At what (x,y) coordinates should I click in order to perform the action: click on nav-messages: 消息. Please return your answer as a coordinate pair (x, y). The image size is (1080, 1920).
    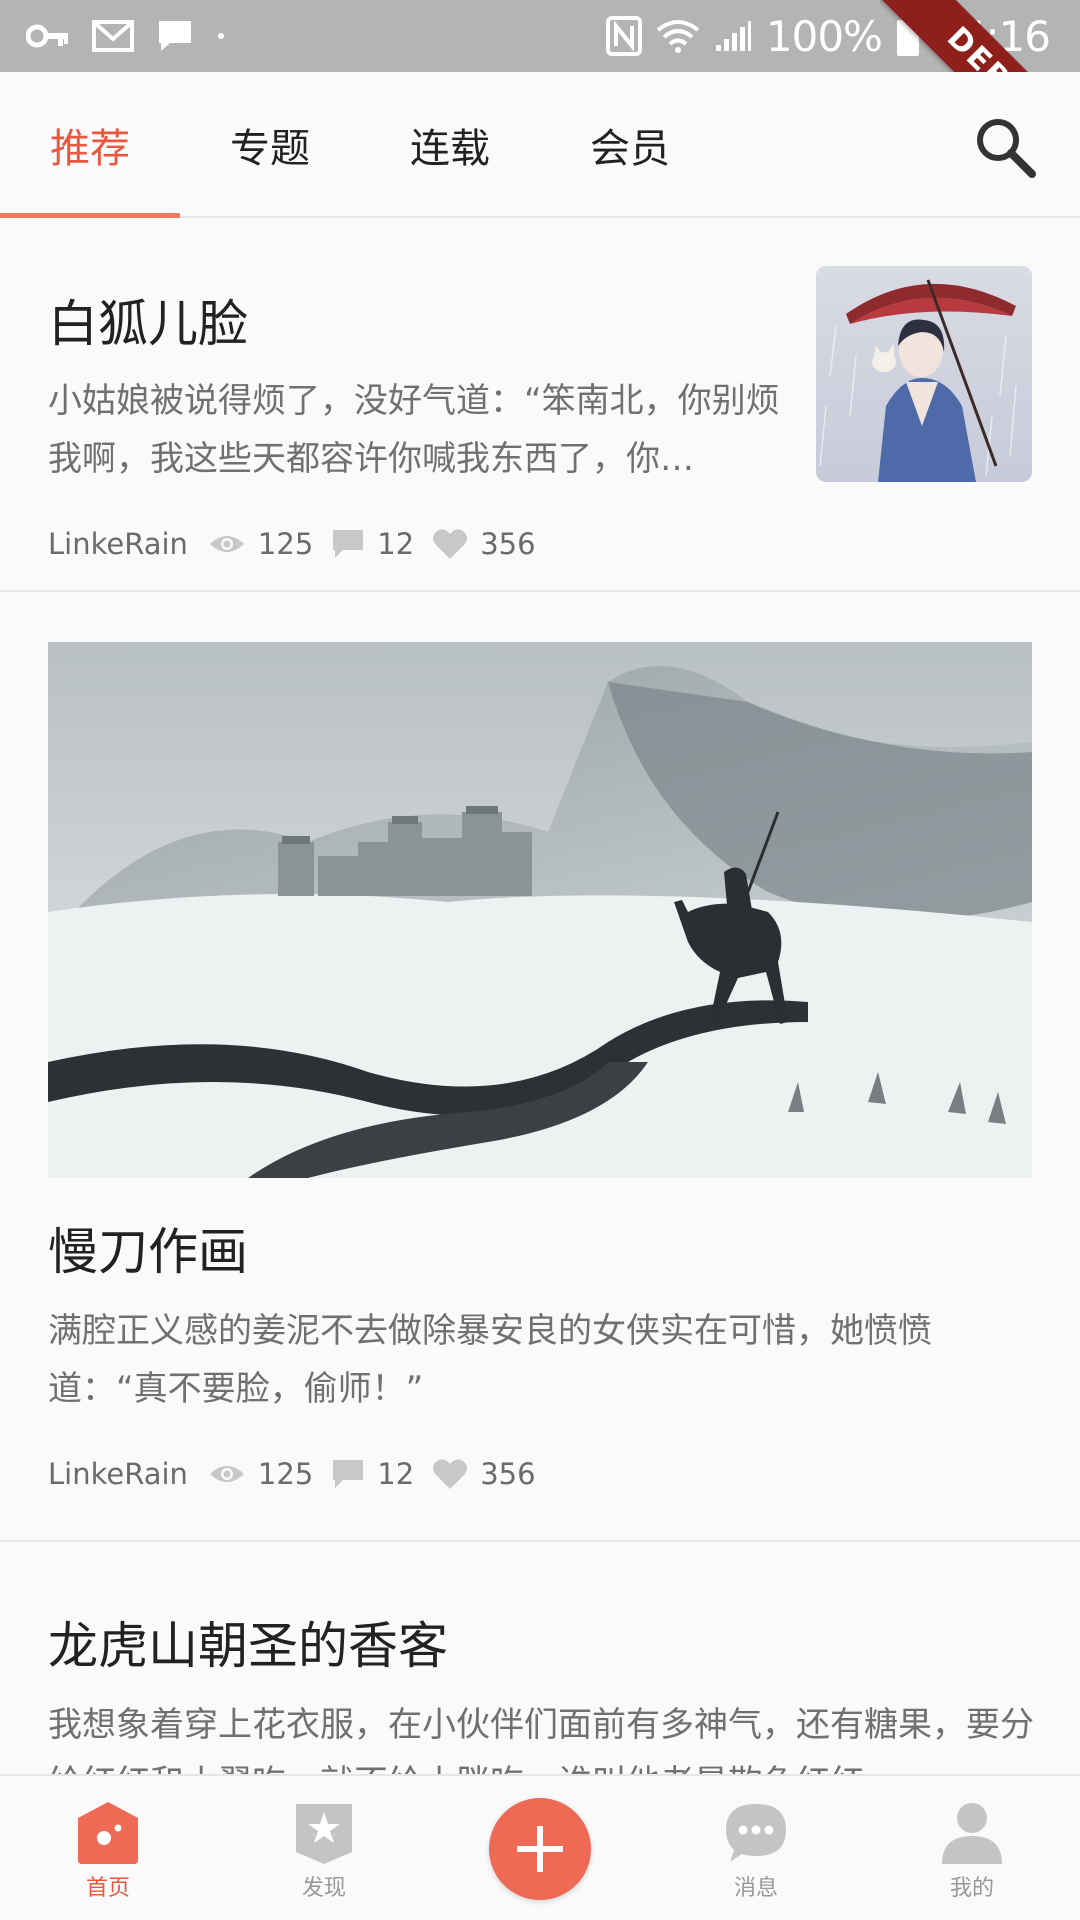
    Looking at the image, I should click on (756, 1848).